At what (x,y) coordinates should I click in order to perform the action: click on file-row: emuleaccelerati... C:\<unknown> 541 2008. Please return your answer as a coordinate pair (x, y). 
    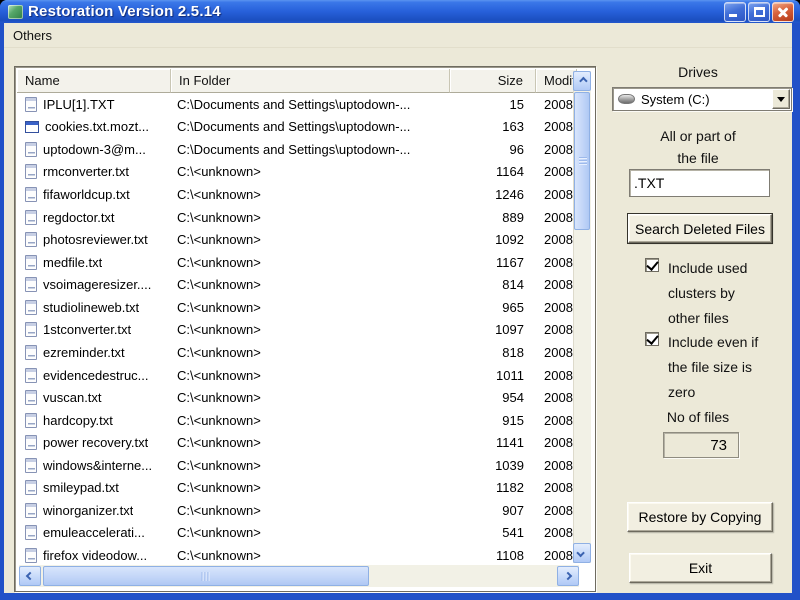
    Looking at the image, I should click on (297, 533).